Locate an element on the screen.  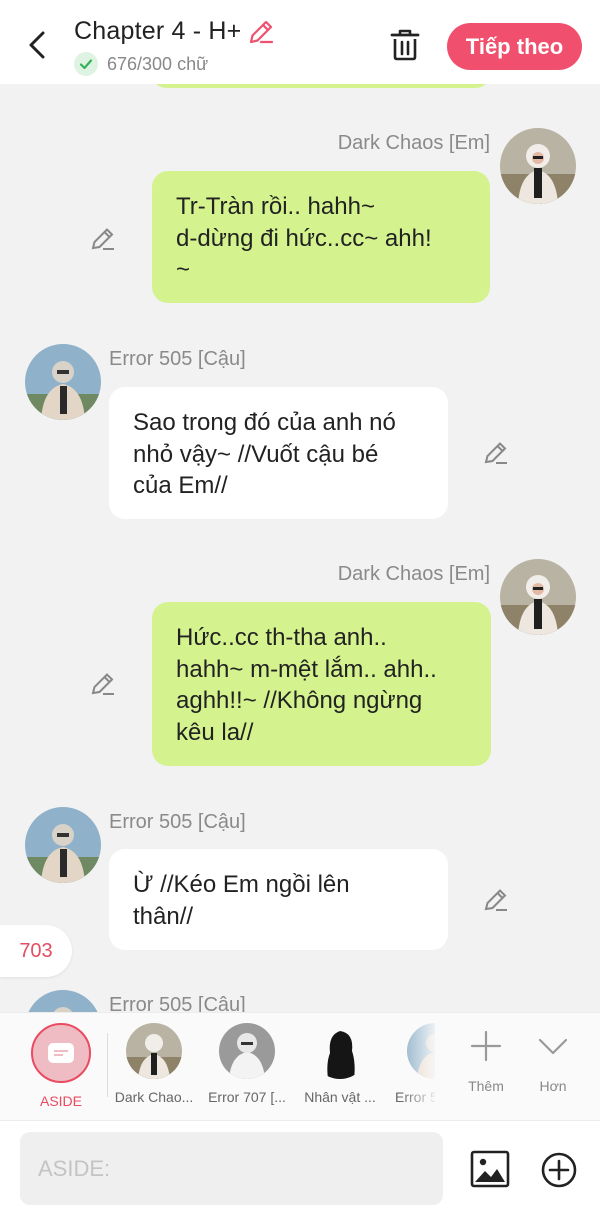
chevron-left-icon is located at coordinates (37, 45).